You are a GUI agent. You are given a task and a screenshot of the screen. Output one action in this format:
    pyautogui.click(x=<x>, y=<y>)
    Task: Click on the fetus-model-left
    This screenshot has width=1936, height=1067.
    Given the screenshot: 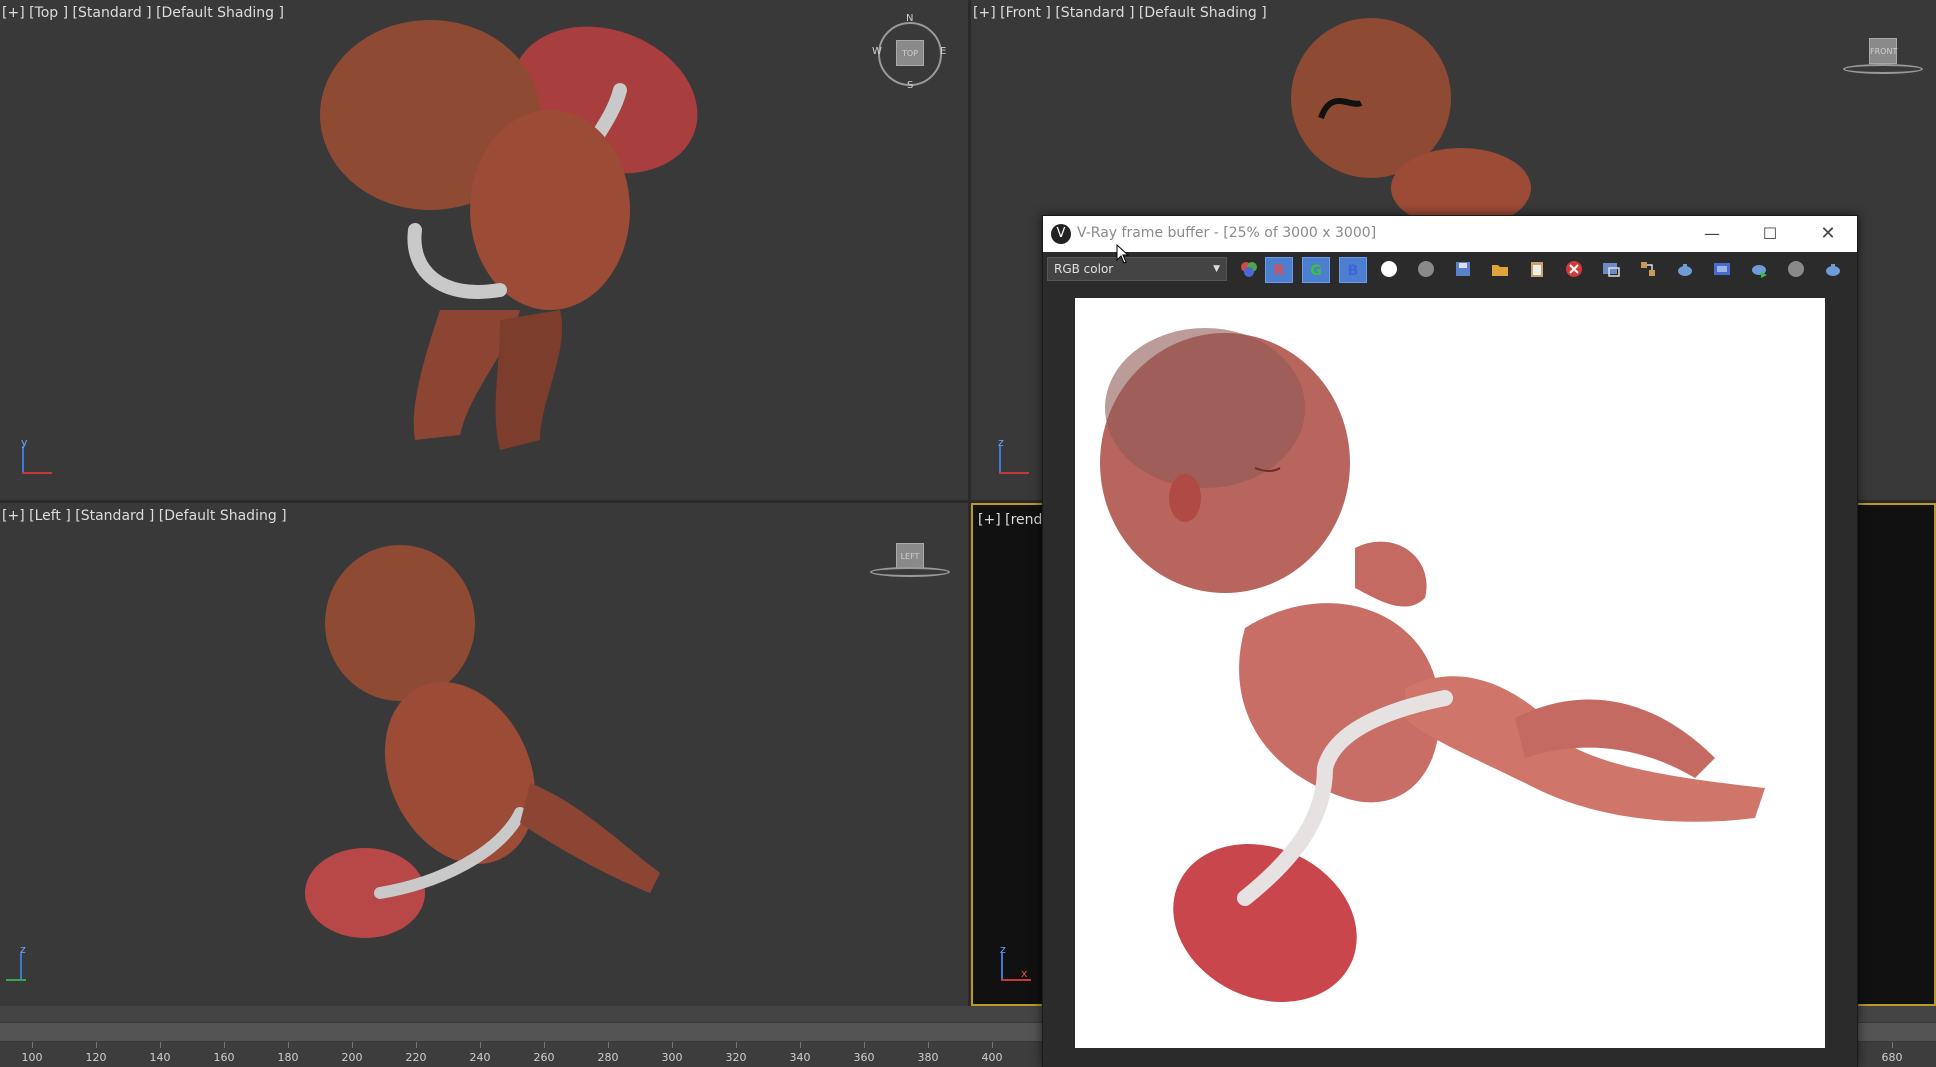 What is the action you would take?
    pyautogui.click(x=482, y=741)
    